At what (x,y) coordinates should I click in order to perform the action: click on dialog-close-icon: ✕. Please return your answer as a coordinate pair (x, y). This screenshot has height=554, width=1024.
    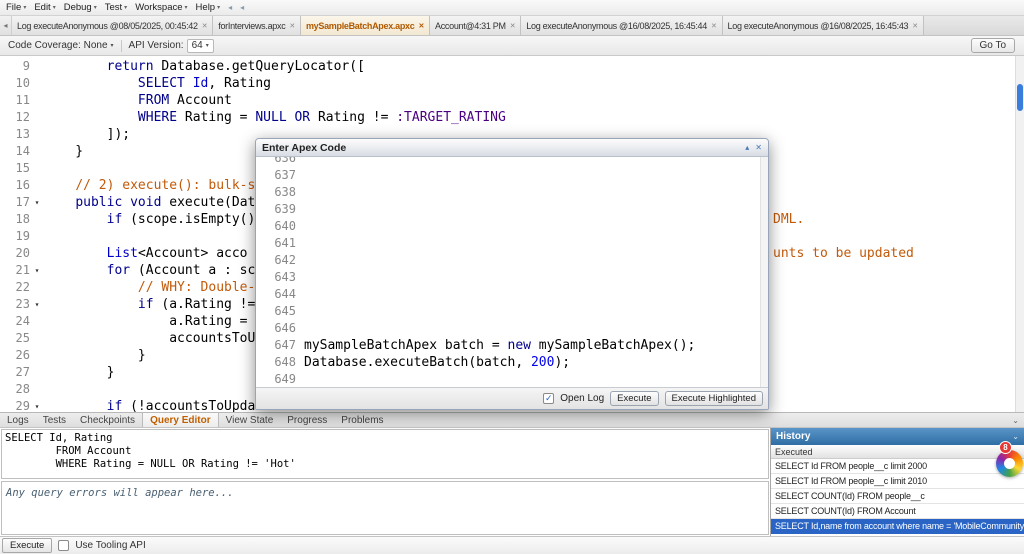
    Looking at the image, I should click on (758, 147).